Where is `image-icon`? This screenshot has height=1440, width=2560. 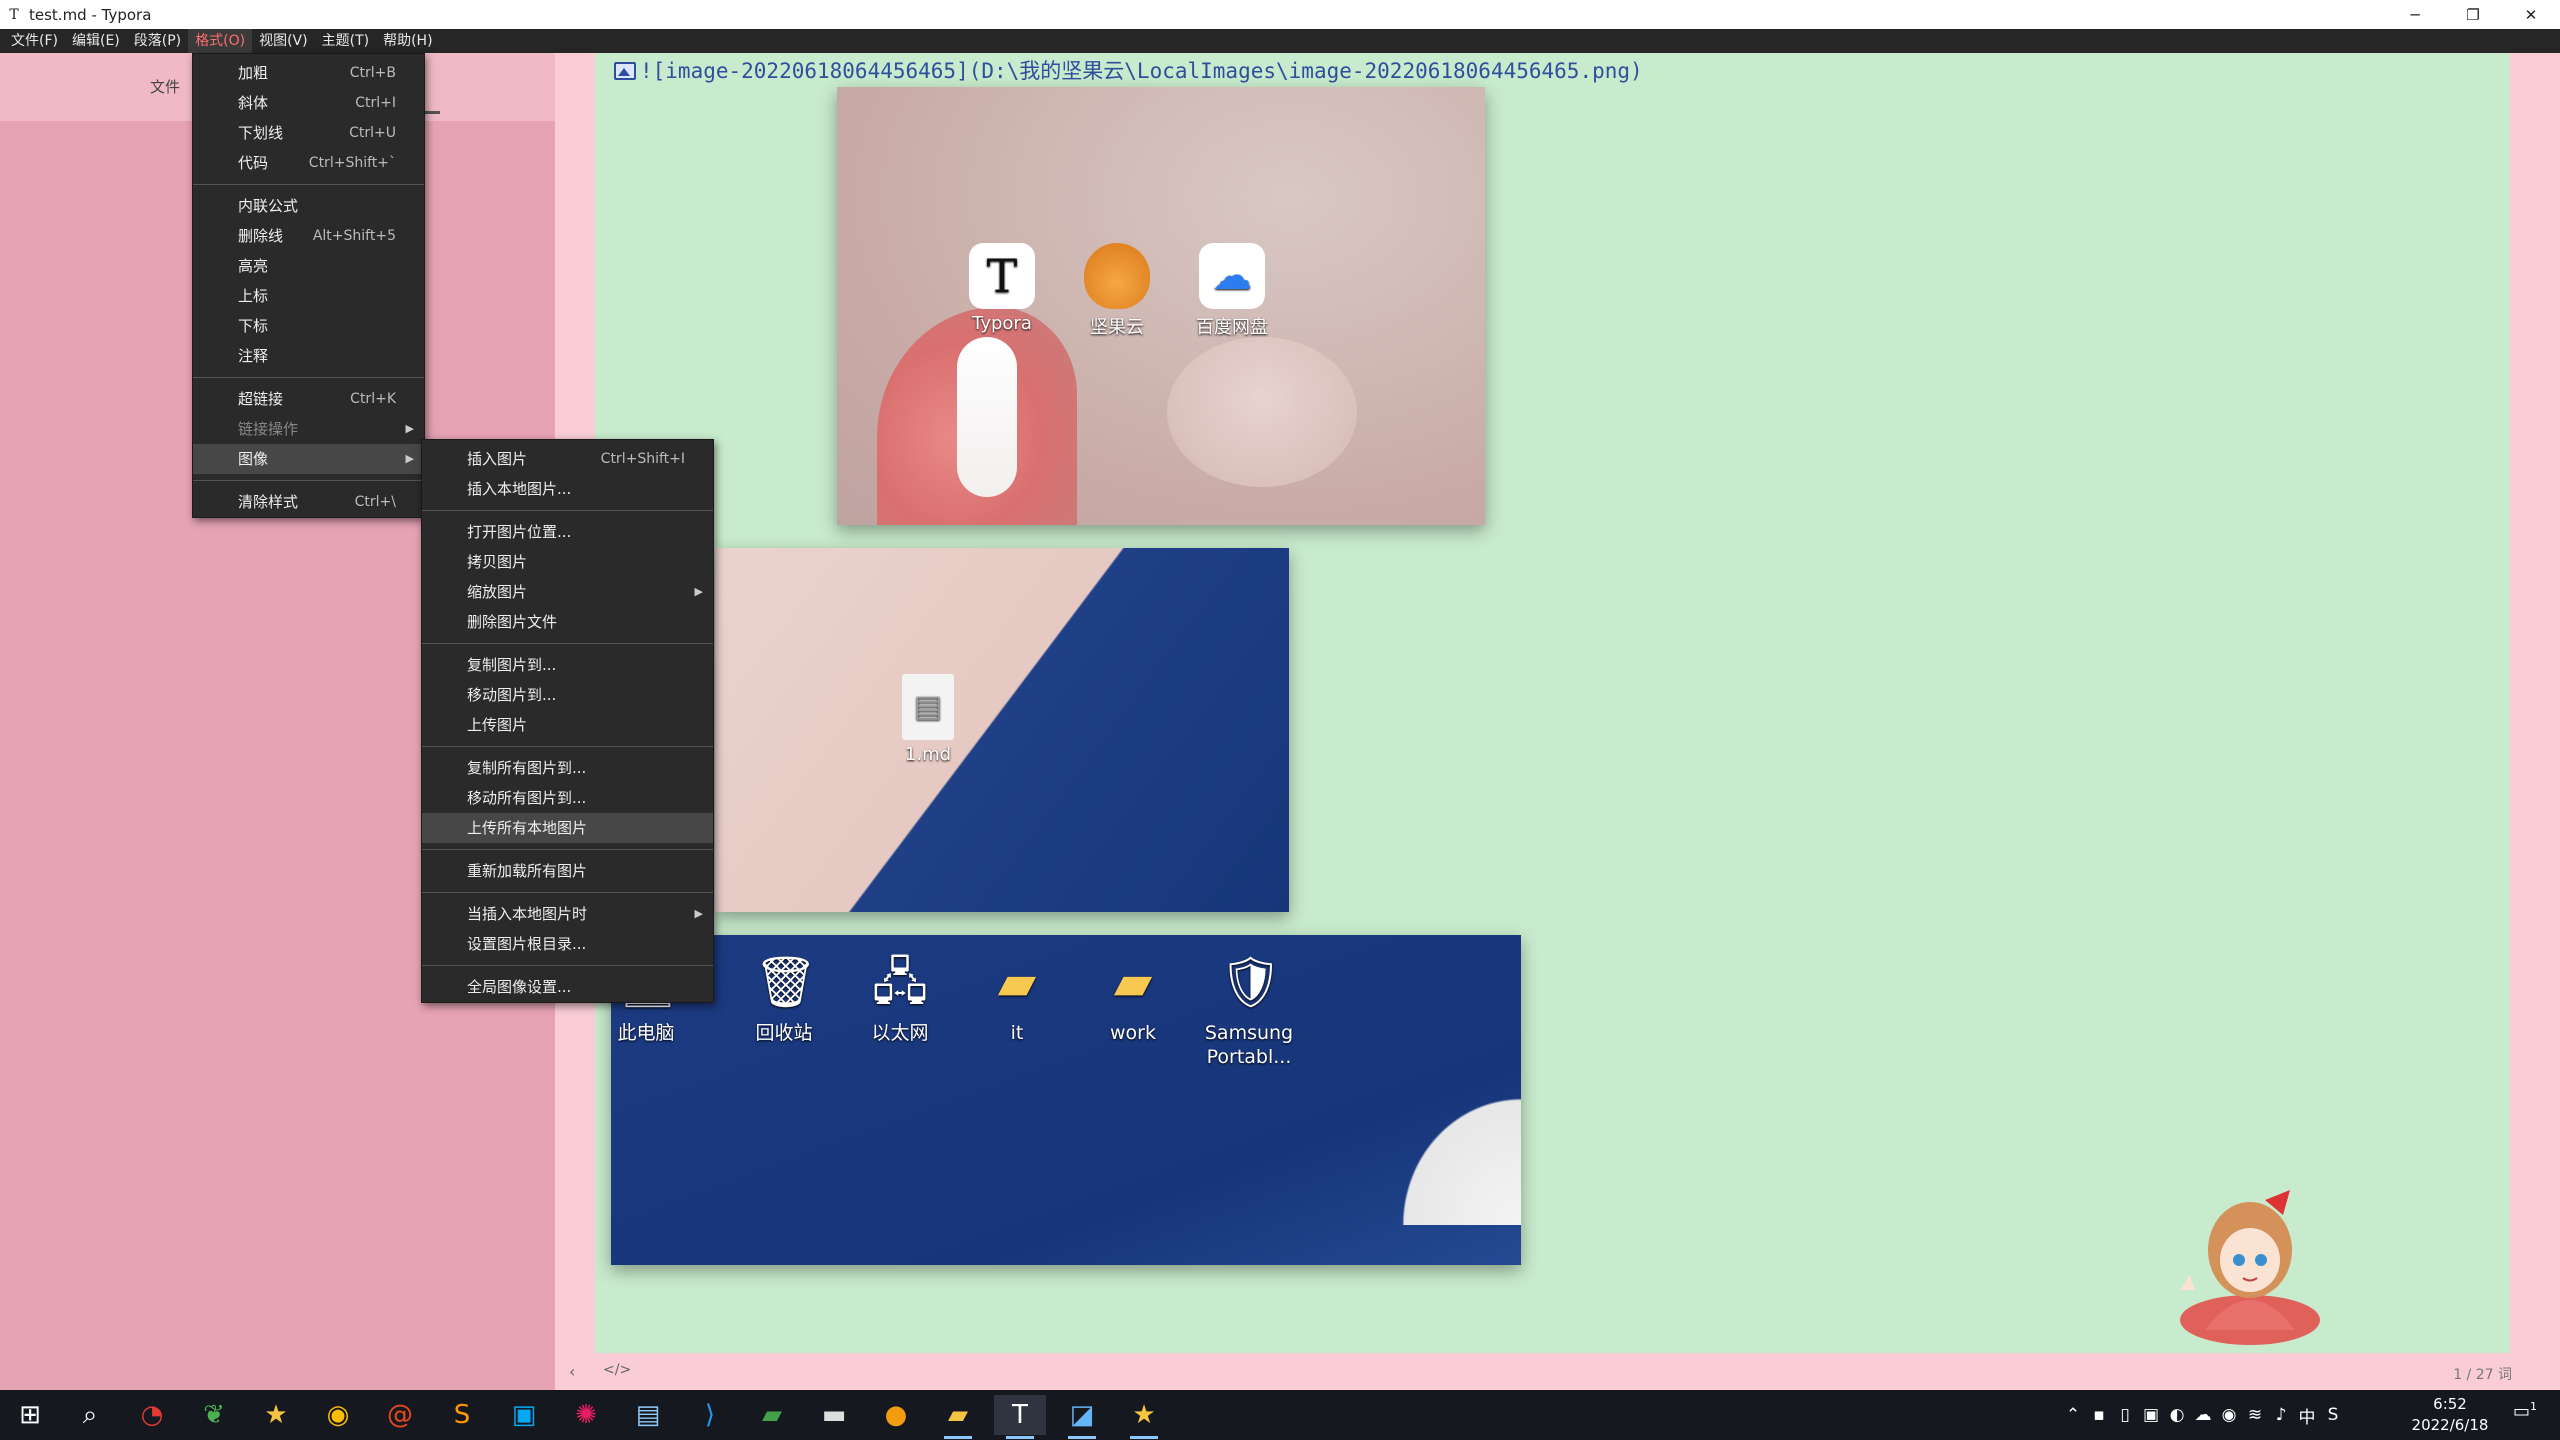 image-icon is located at coordinates (625, 71).